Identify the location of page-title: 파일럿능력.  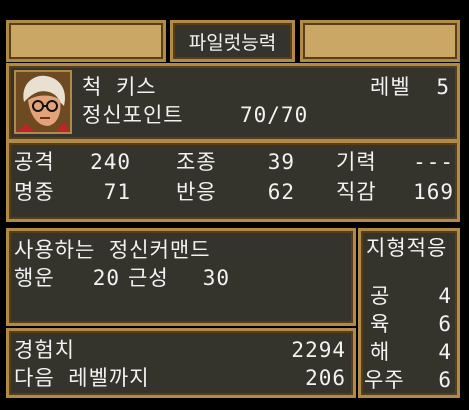
(232, 41).